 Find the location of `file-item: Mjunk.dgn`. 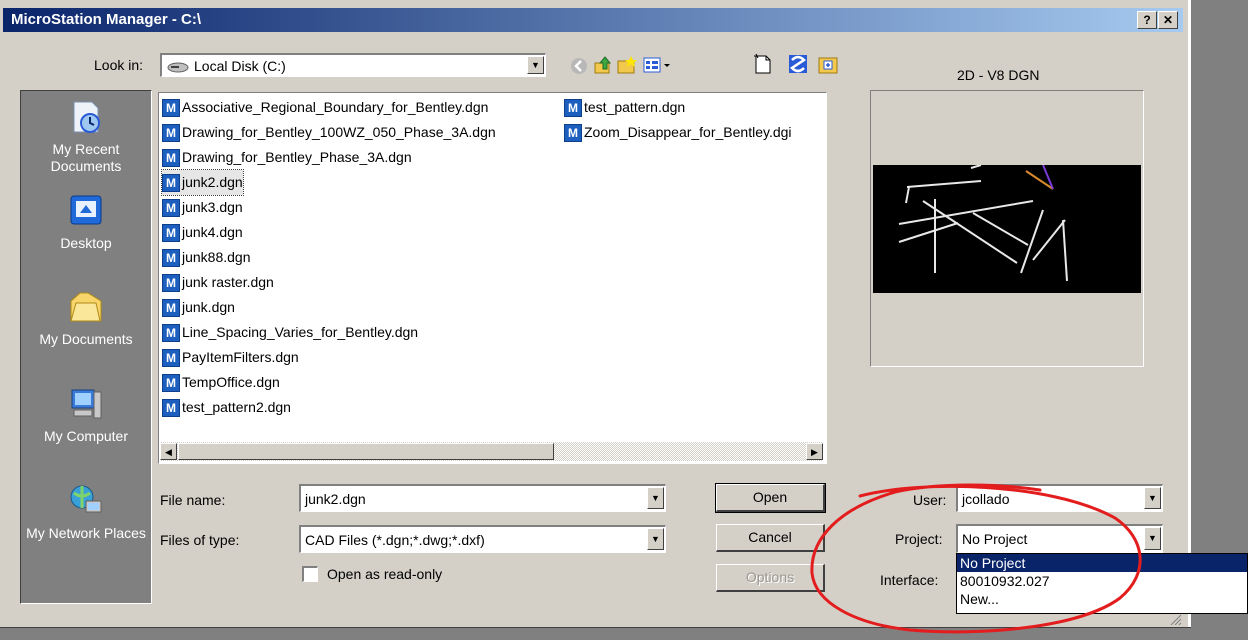

file-item: Mjunk.dgn is located at coordinates (198, 307).